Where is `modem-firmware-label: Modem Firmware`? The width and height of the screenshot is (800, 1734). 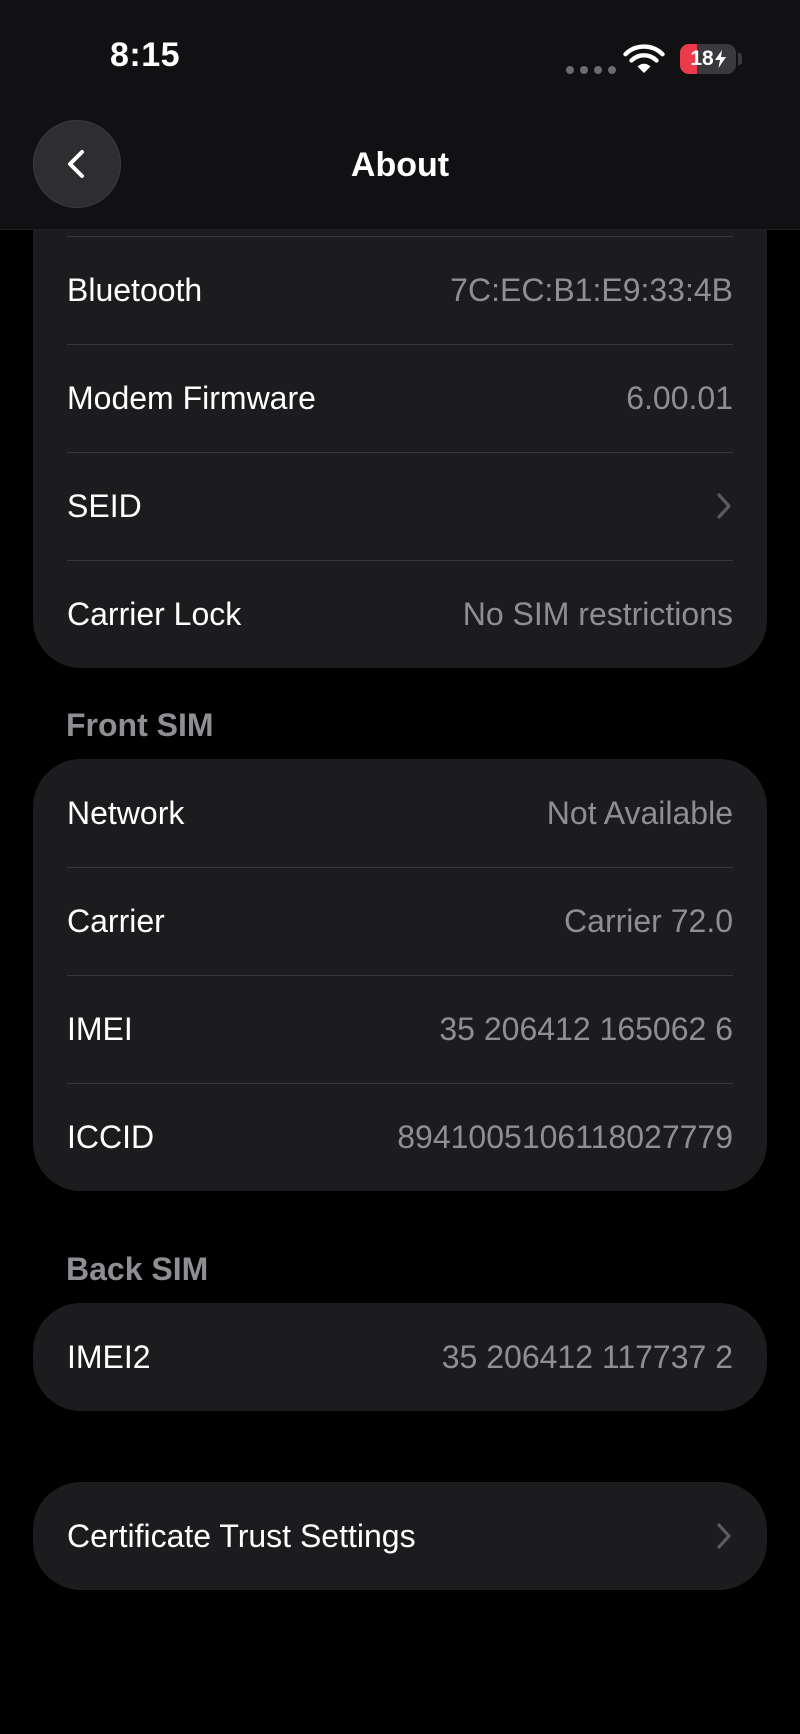
modem-firmware-label: Modem Firmware is located at coordinates (191, 397).